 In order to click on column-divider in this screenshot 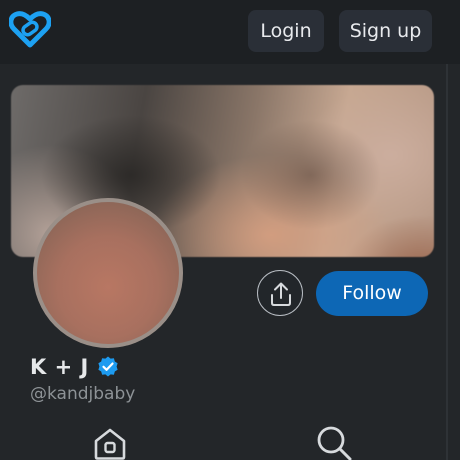, I will do `click(447, 262)`.